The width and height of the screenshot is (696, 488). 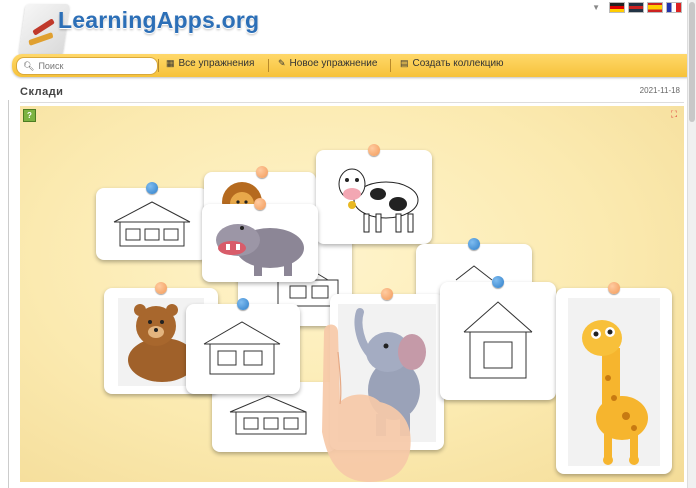 What do you see at coordinates (659, 90) in the screenshot?
I see `page-date: 2021-11-18` at bounding box center [659, 90].